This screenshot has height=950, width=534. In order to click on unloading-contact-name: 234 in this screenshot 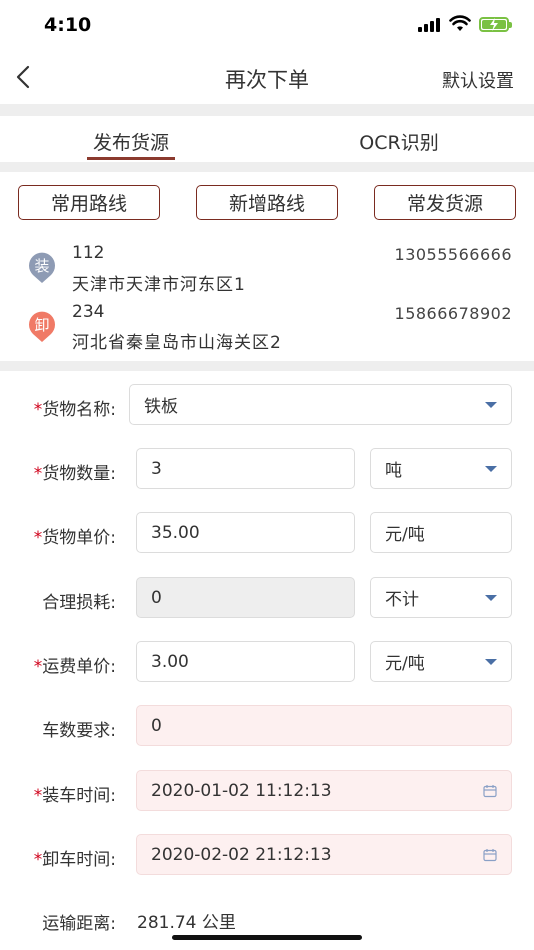, I will do `click(88, 312)`.